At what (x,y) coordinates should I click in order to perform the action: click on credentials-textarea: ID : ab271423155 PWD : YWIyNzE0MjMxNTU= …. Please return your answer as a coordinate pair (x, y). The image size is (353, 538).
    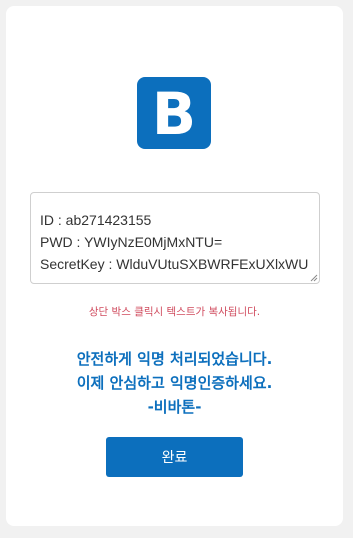
    Looking at the image, I should click on (175, 238).